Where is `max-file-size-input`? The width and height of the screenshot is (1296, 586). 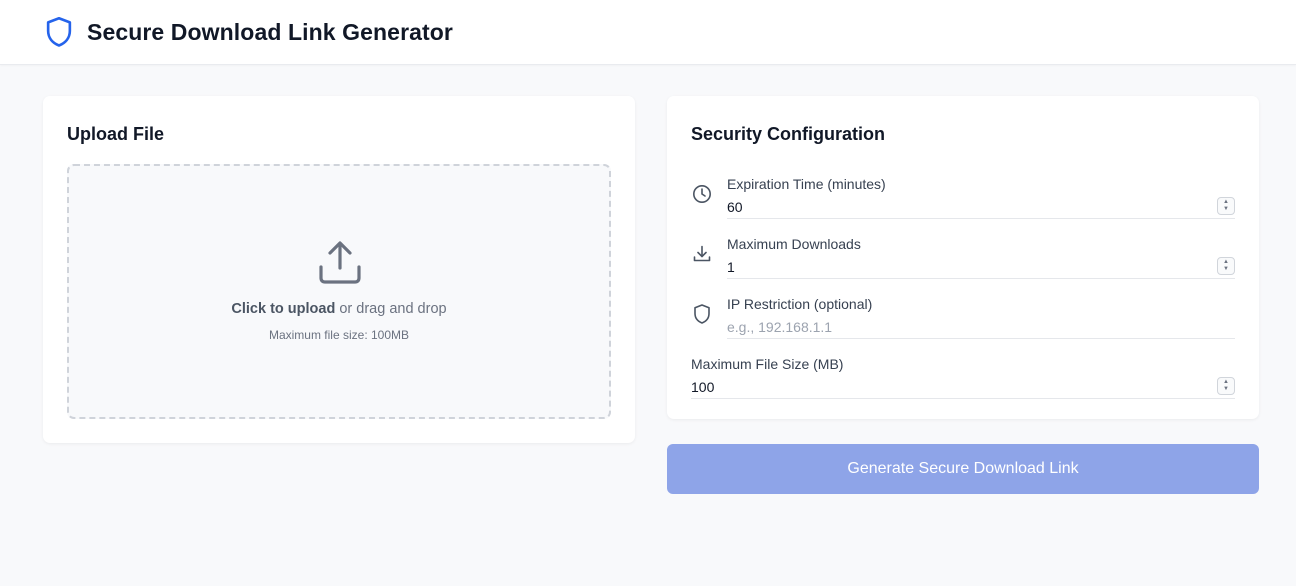
max-file-size-input is located at coordinates (963, 387).